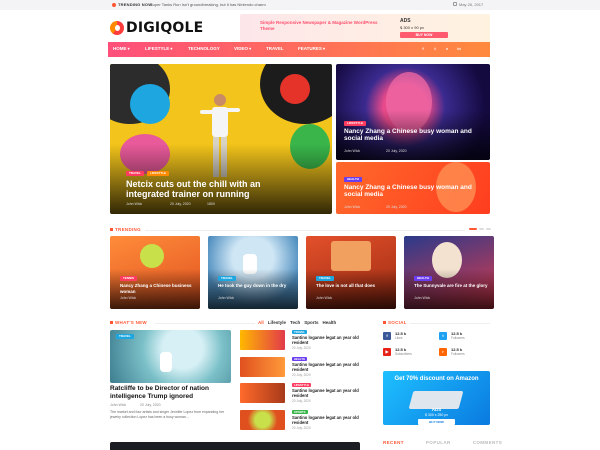 The width and height of the screenshot is (600, 450). What do you see at coordinates (436, 422) in the screenshot?
I see `sidebar-ad-buy-button: BUY NOW` at bounding box center [436, 422].